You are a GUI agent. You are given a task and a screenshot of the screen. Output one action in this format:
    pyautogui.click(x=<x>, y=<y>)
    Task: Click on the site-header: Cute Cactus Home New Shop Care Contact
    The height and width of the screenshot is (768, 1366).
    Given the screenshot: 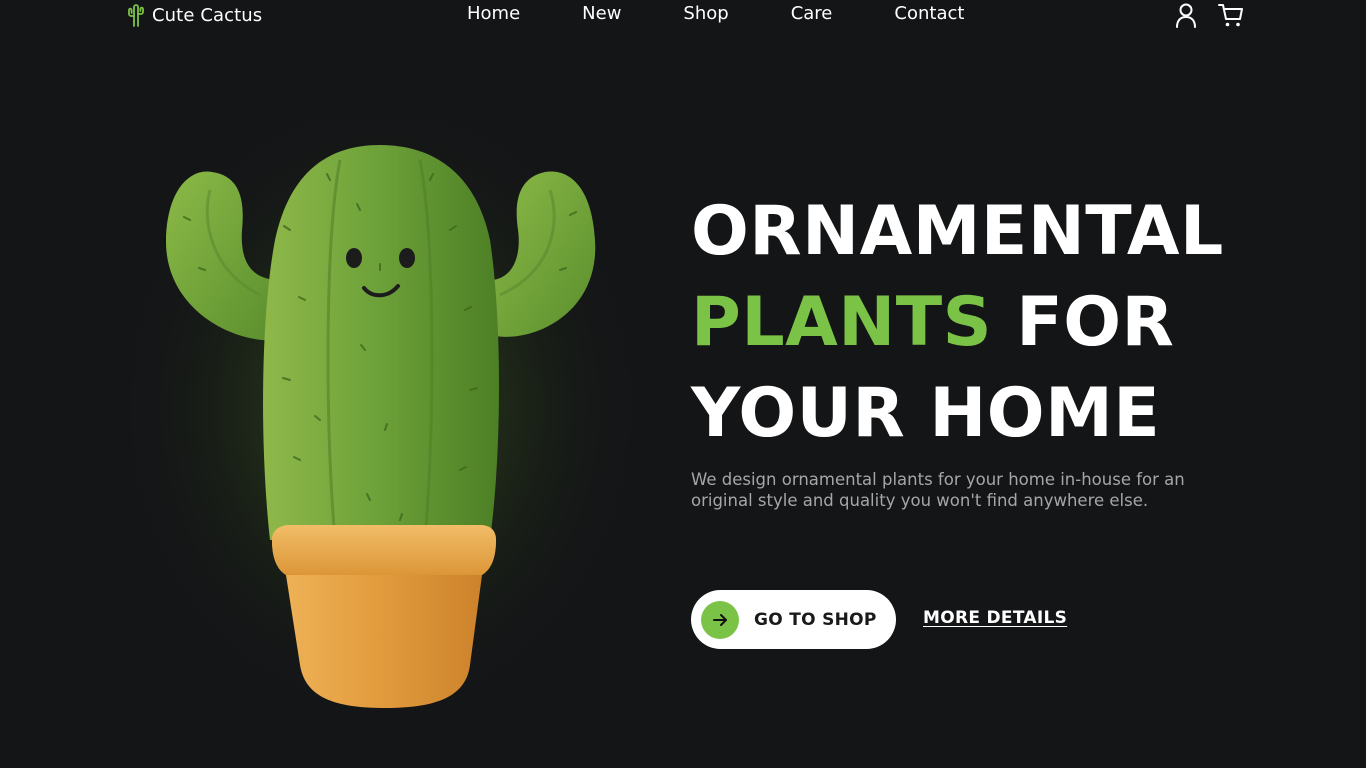 What is the action you would take?
    pyautogui.click(x=683, y=15)
    